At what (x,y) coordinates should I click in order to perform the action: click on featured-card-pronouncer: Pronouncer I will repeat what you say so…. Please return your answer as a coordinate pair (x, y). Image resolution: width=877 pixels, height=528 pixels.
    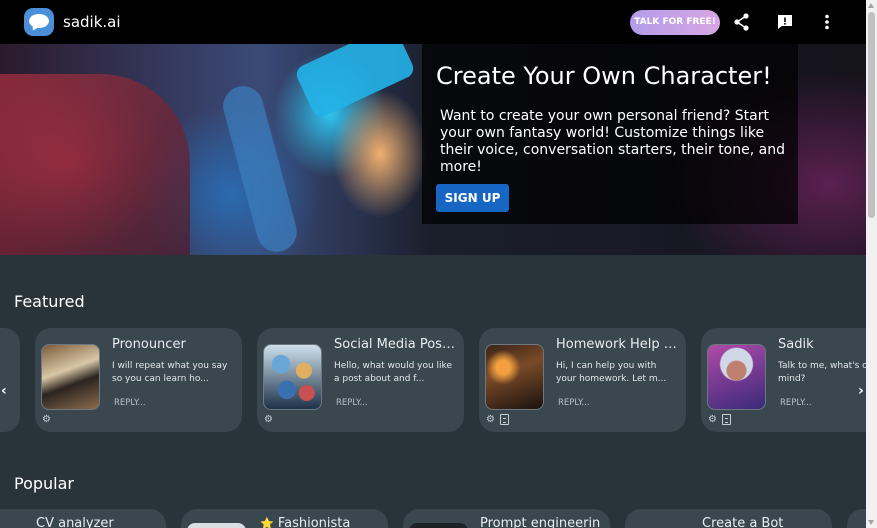
    Looking at the image, I should click on (138, 380).